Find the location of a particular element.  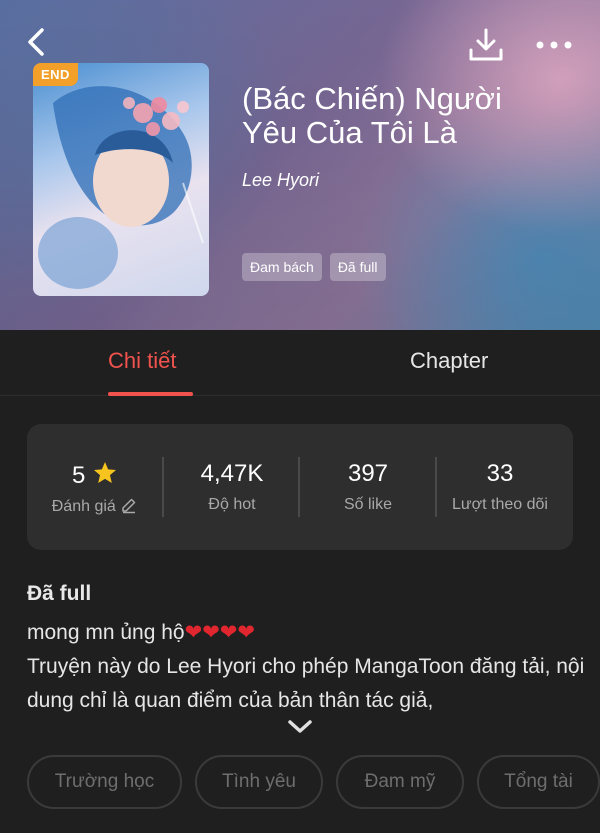

genre-tag: Tình yêu is located at coordinates (259, 782).